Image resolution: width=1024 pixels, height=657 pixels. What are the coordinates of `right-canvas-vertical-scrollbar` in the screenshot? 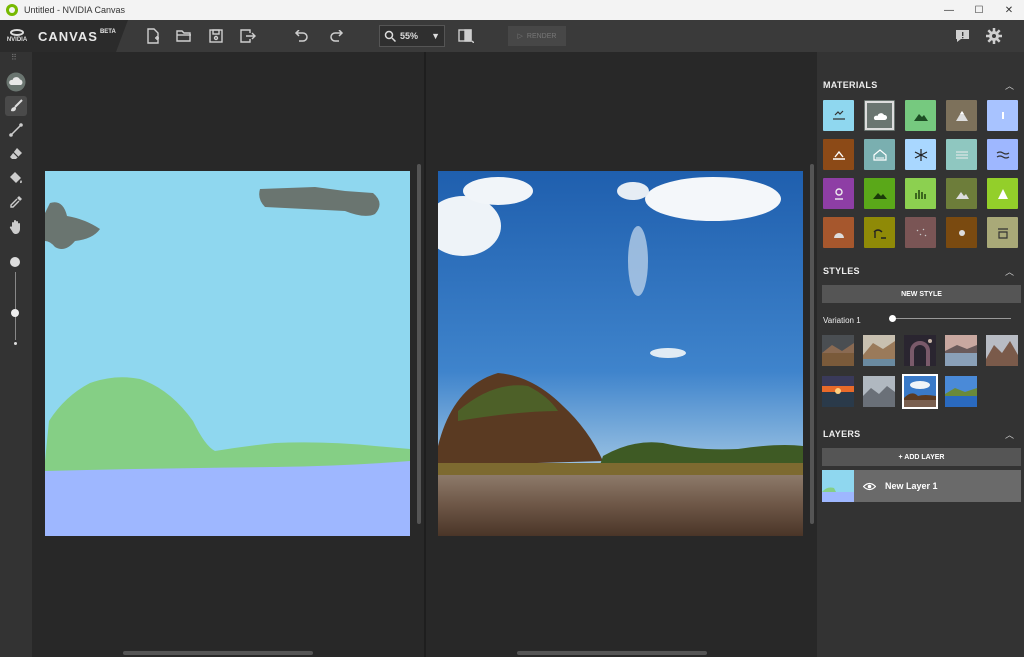 It's located at (812, 344).